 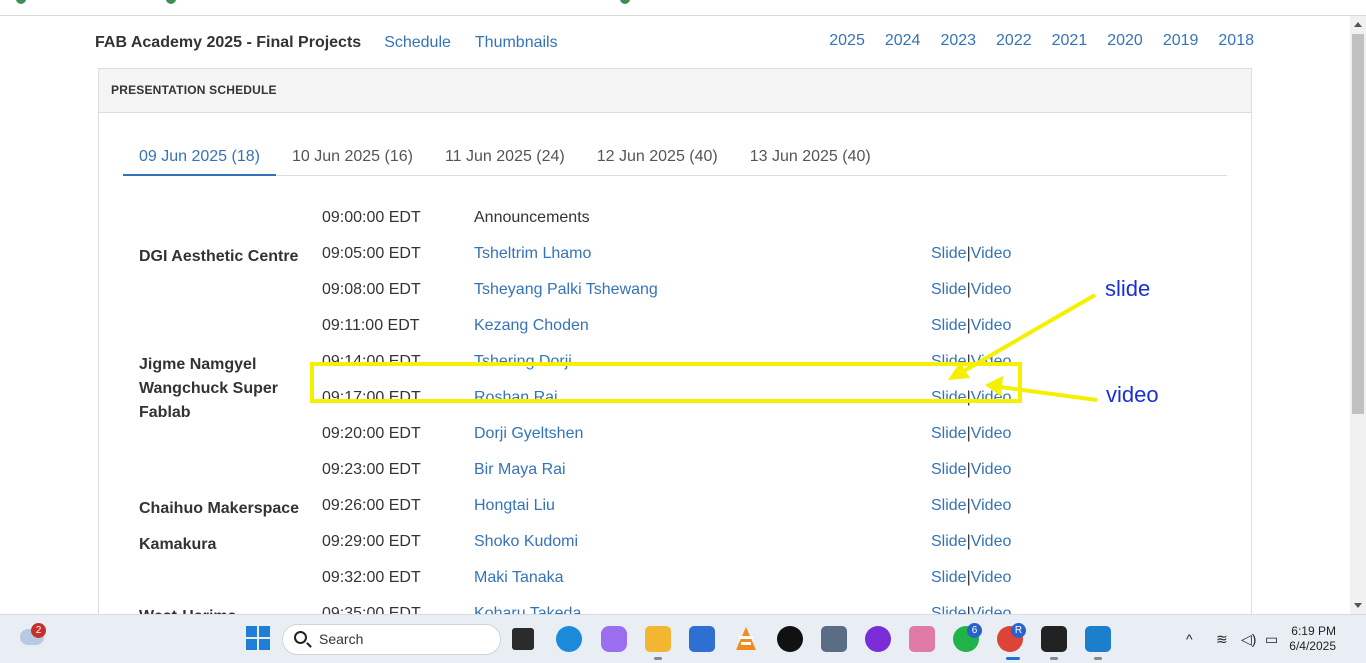 What do you see at coordinates (371, 609) in the screenshot?
I see `presentation-time: 09:35:00 EDT` at bounding box center [371, 609].